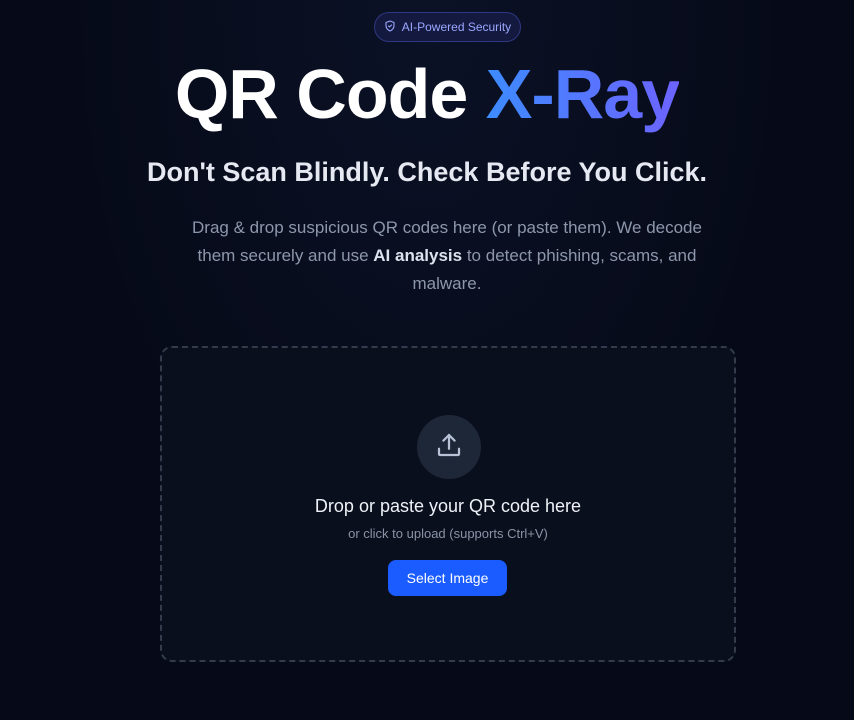  I want to click on page-title: QR Code X-Ray, so click(427, 94).